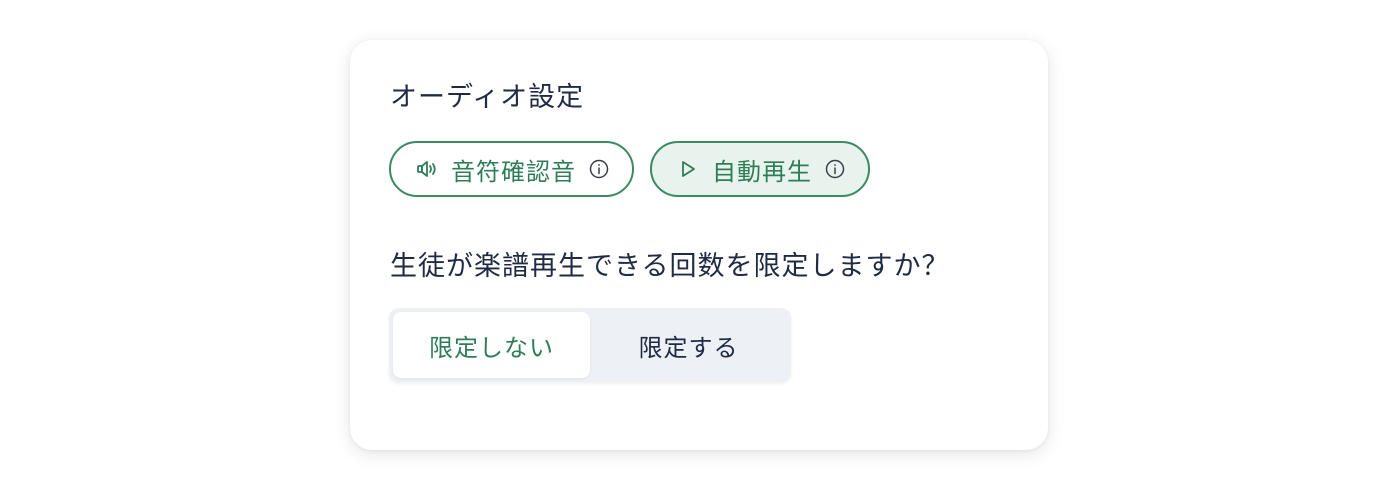  I want to click on autoplay-label: 自動再生, so click(762, 171).